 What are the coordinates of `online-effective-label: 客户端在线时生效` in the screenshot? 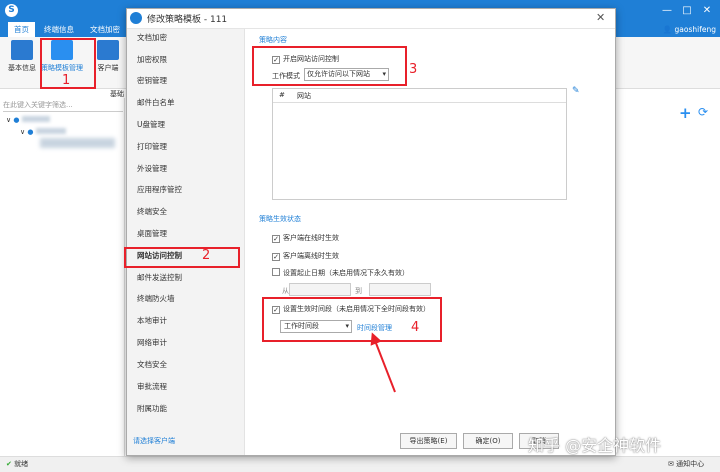 It's located at (311, 238).